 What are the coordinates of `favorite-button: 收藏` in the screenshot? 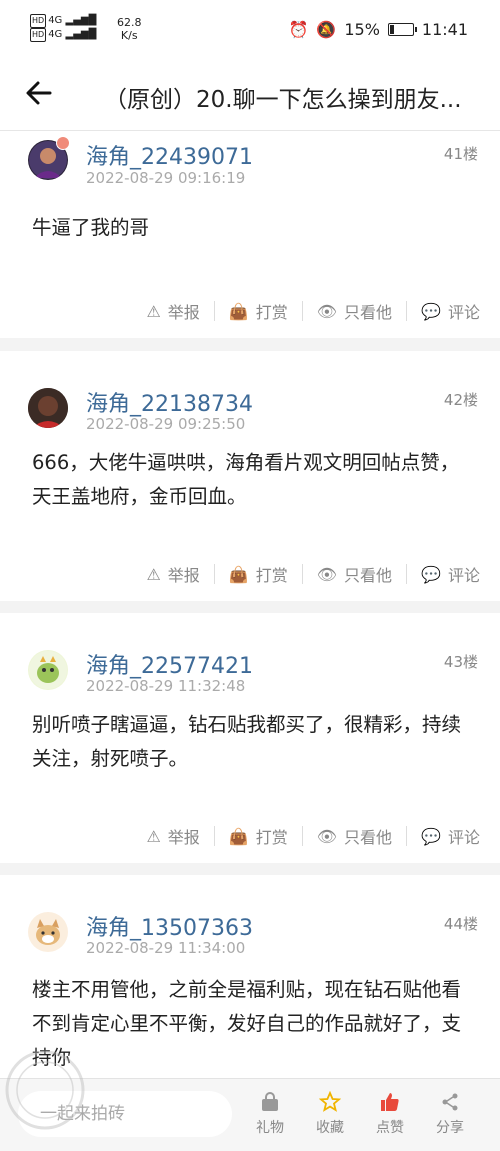 It's located at (330, 1114).